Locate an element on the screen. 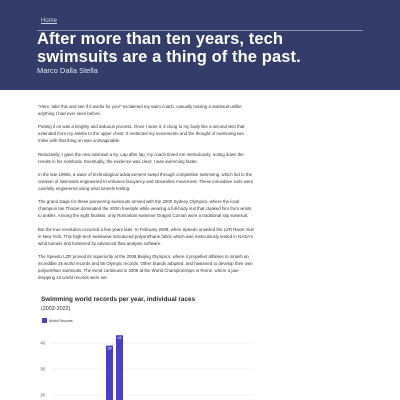 This screenshot has width=400, height=400. chart-legend: World Records is located at coordinates (57, 320).